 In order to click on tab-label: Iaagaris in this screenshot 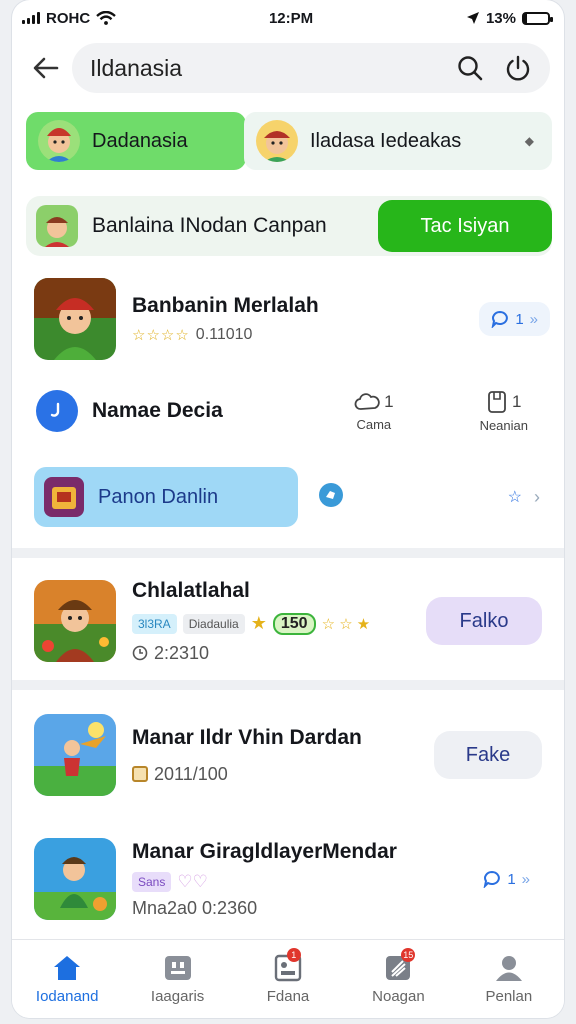, I will do `click(177, 996)`.